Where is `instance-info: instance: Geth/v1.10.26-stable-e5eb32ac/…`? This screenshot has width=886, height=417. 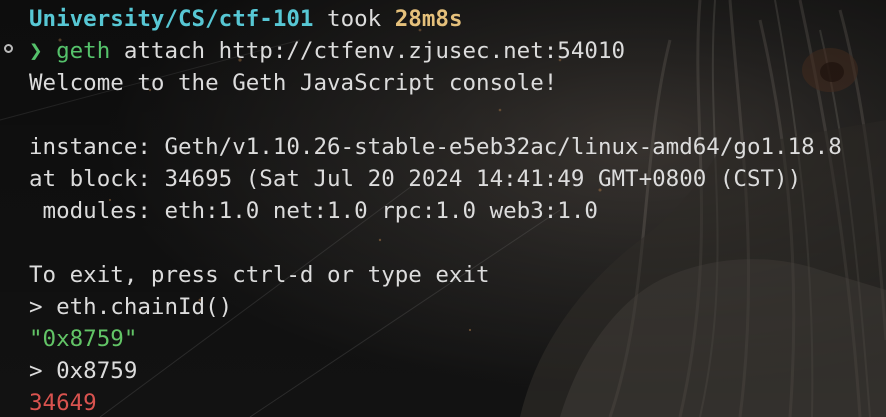
instance-info: instance: Geth/v1.10.26-stable-e5eb32ac/… is located at coordinates (435, 147).